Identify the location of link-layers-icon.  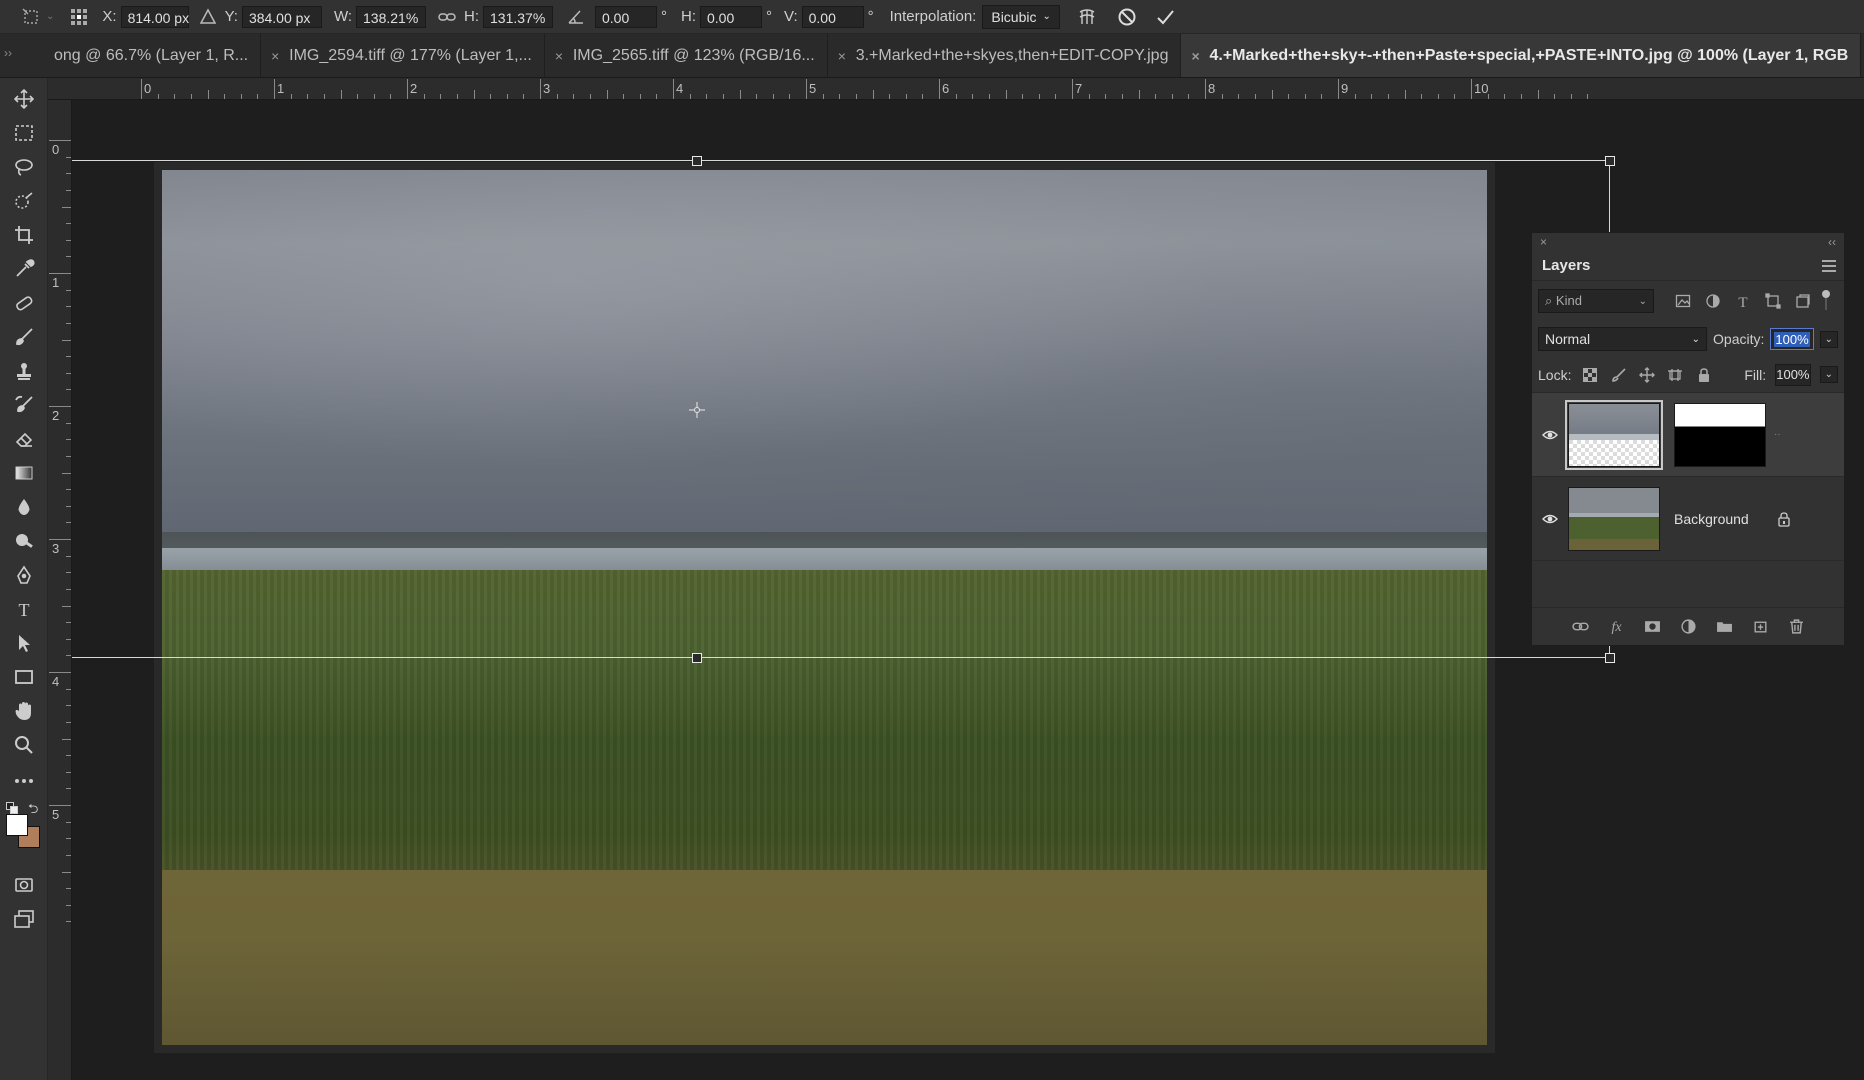
(1580, 627).